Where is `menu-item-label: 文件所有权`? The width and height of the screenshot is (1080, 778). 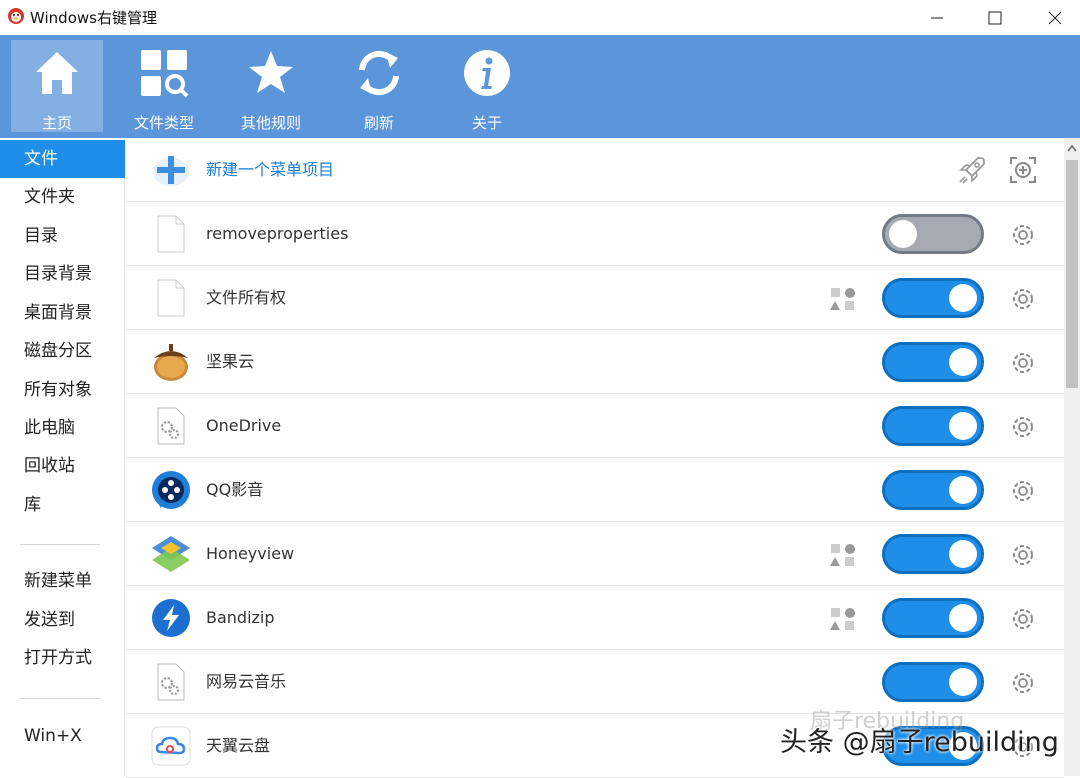 menu-item-label: 文件所有权 is located at coordinates (246, 297).